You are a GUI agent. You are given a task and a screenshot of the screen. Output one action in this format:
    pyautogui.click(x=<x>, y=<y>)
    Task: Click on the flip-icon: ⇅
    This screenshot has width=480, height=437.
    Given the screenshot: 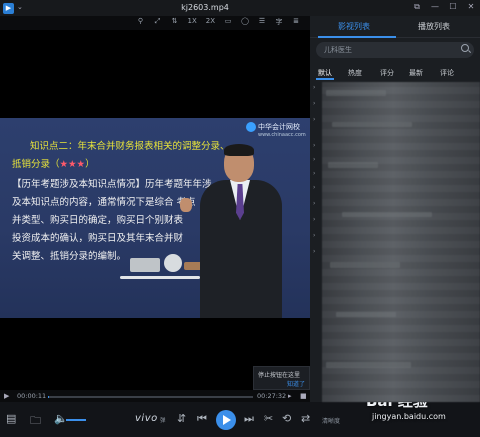 What is the action you would take?
    pyautogui.click(x=175, y=22)
    